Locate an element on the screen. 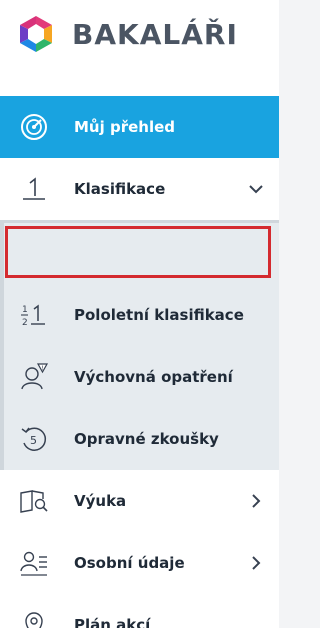 Image resolution: width=320 pixels, height=628 pixels. brand-name: BAKALÁŘI is located at coordinates (155, 34).